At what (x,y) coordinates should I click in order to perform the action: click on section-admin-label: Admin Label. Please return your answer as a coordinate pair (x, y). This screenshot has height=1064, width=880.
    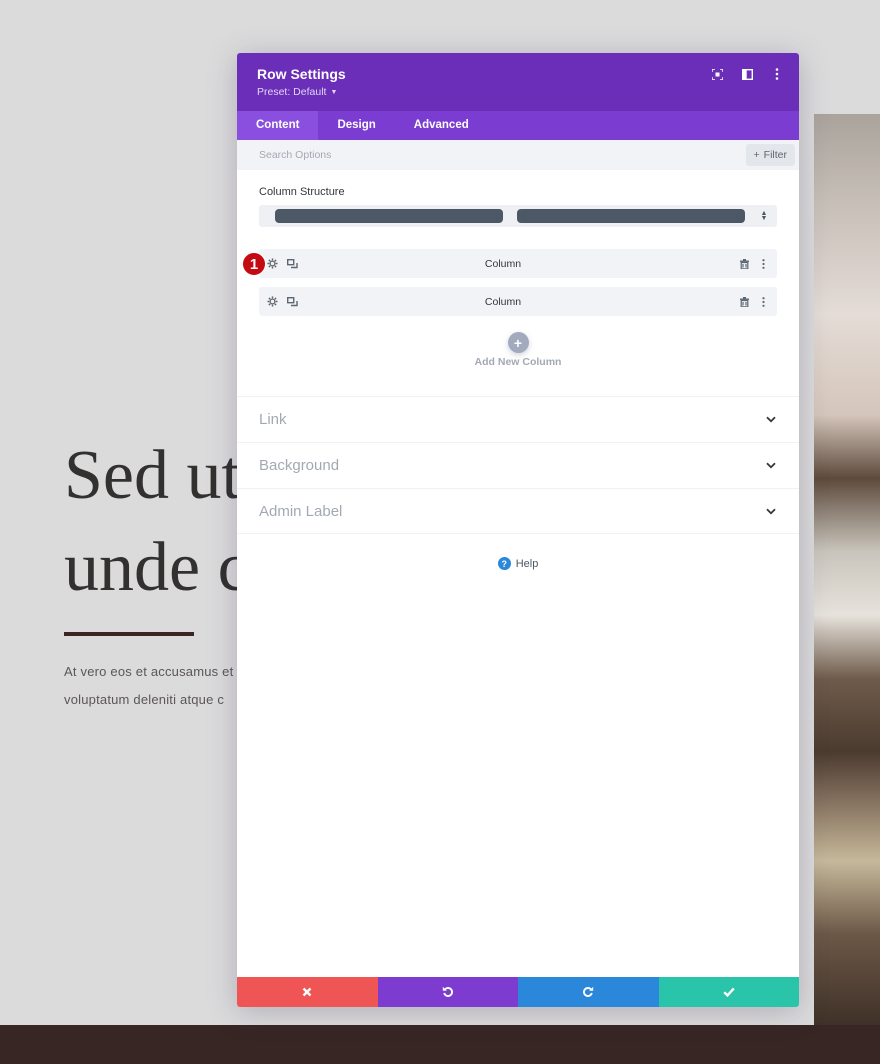
    Looking at the image, I should click on (518, 511).